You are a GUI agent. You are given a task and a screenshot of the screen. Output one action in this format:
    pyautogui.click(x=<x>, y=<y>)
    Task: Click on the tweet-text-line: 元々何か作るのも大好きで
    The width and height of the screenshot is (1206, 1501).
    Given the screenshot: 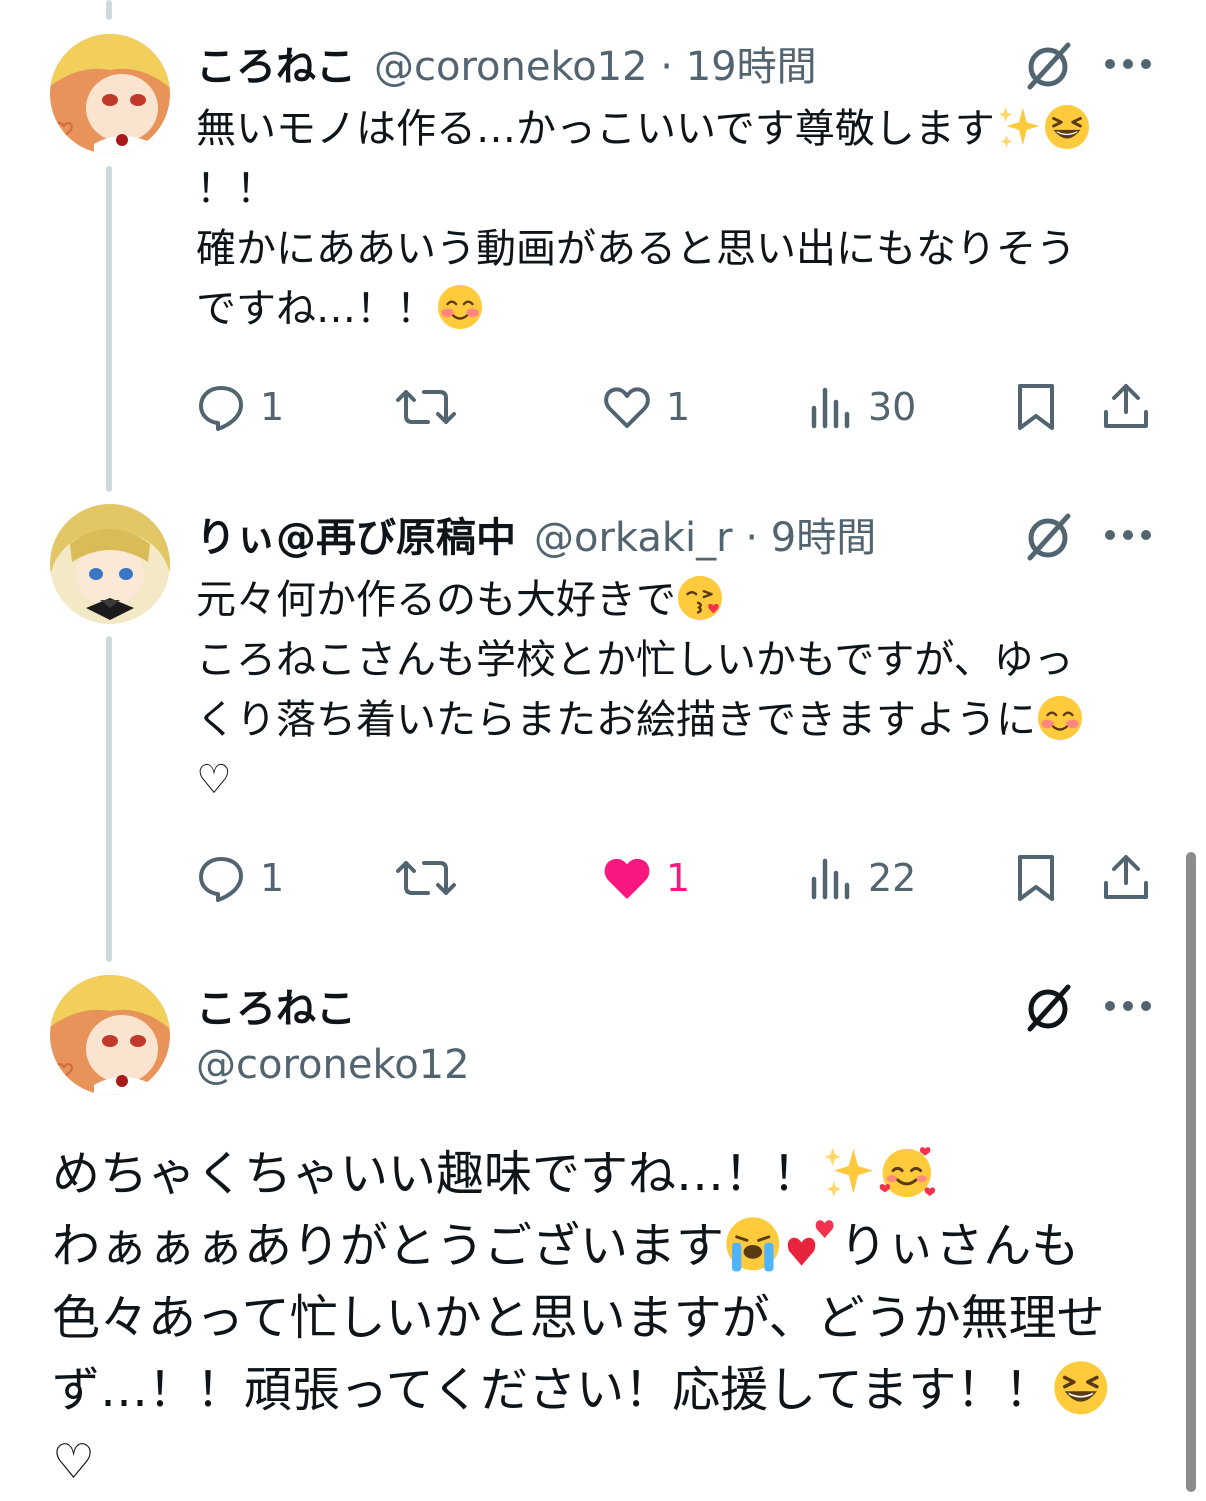 What is the action you would take?
    pyautogui.click(x=681, y=600)
    